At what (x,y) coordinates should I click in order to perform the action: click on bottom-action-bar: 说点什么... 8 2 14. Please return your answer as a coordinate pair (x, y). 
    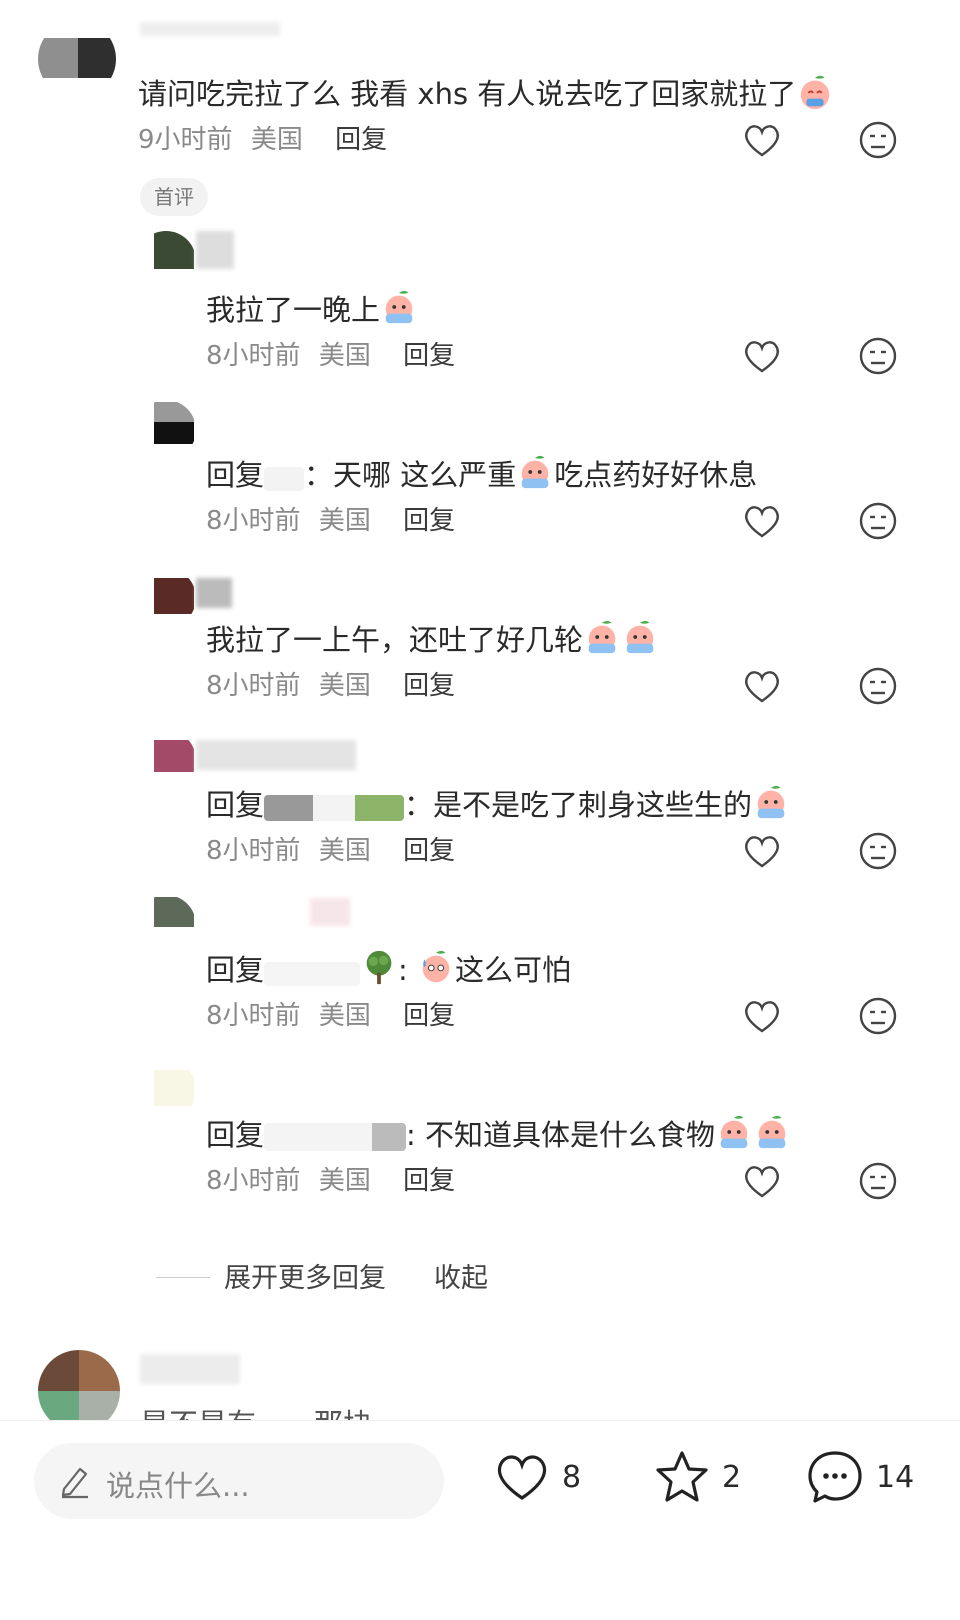
    Looking at the image, I should click on (480, 1520).